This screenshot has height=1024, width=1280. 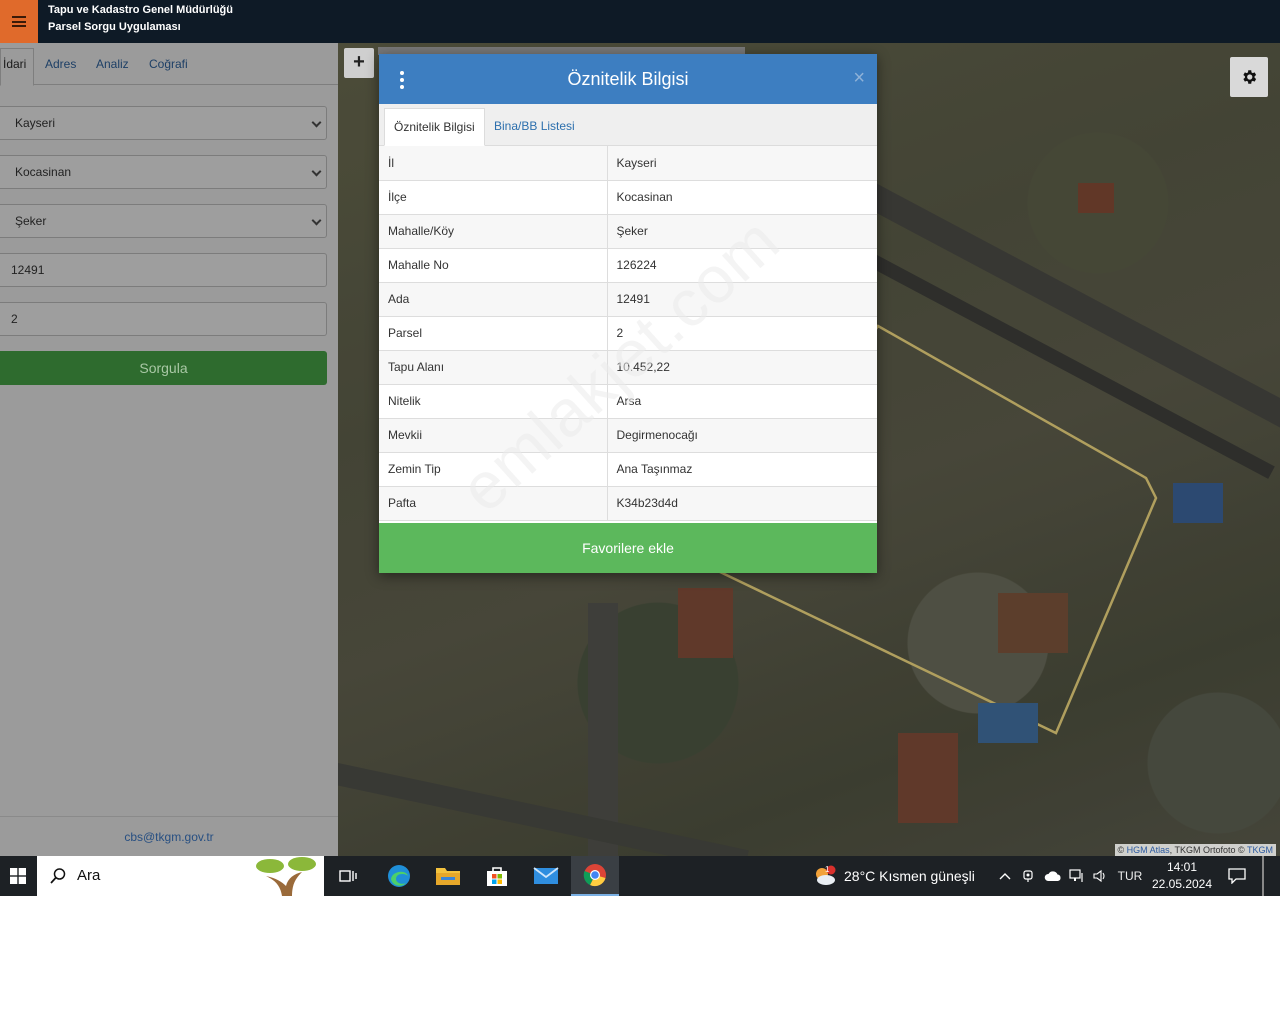 I want to click on table-row: Nitelik Arsa, so click(x=628, y=401).